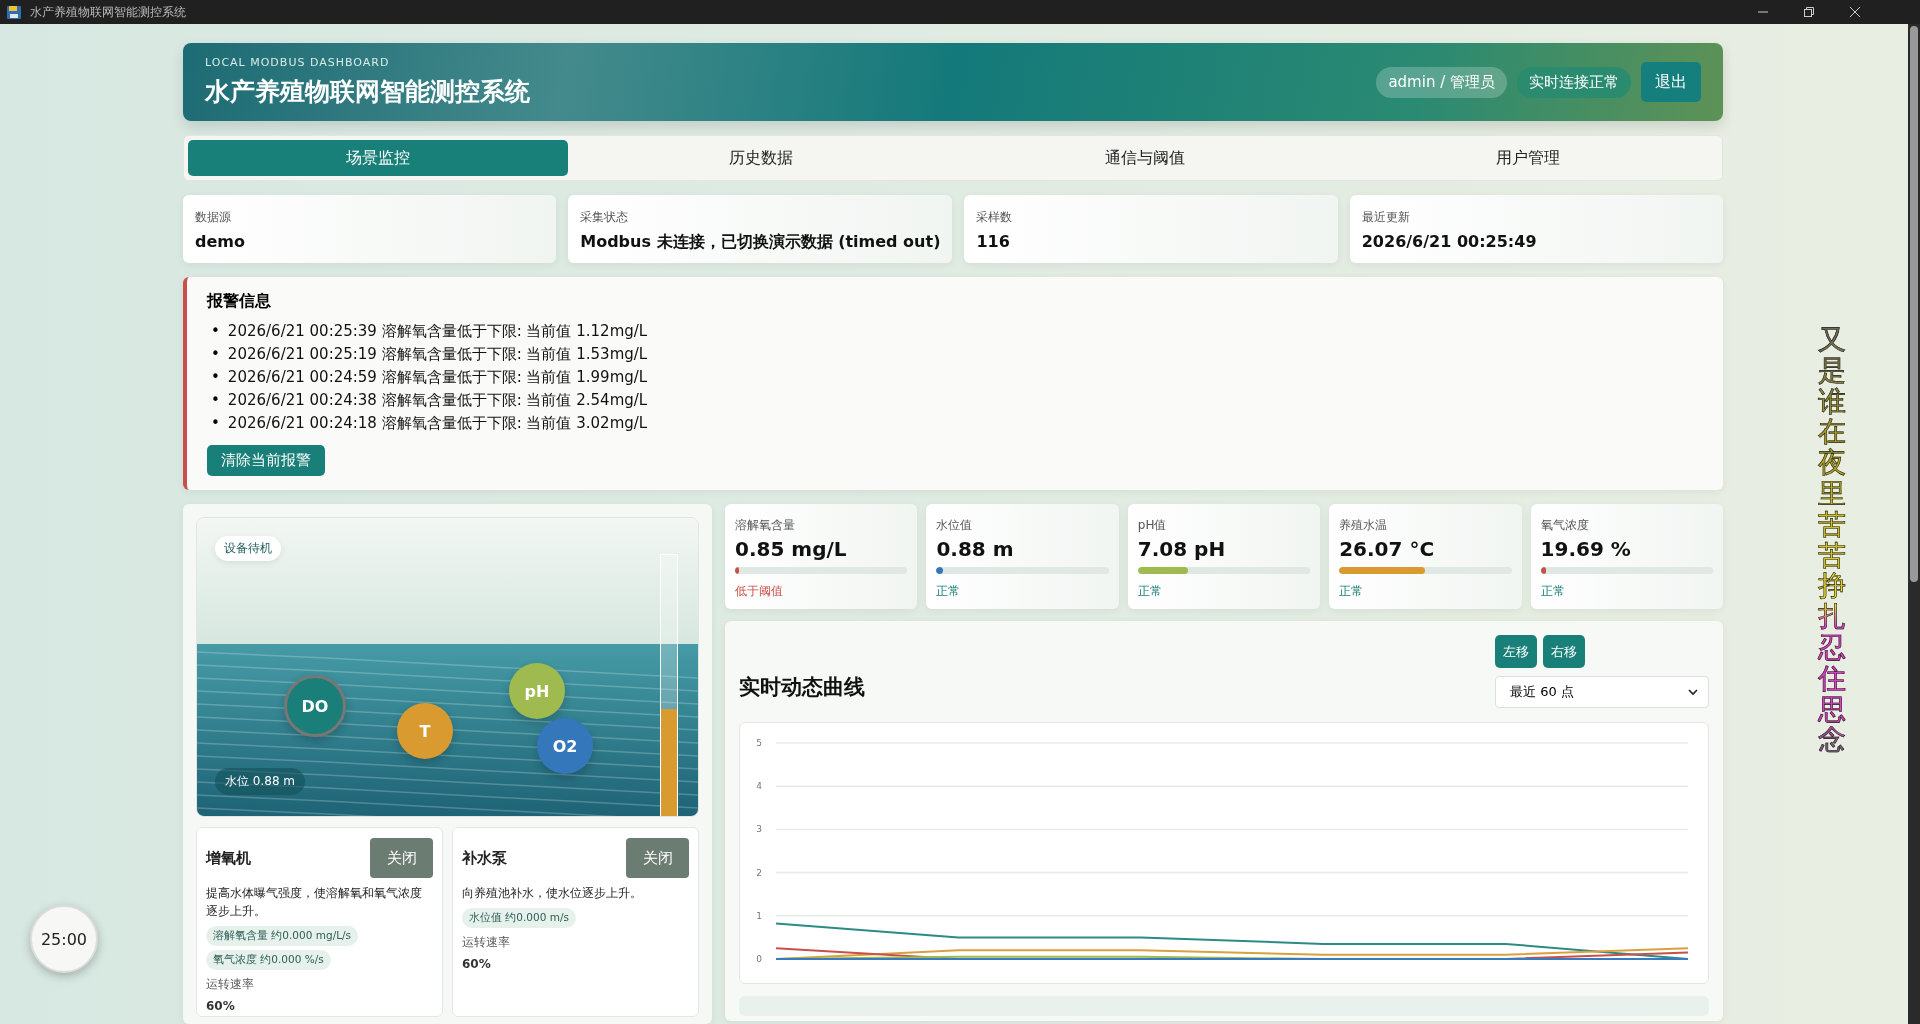 This screenshot has height=1024, width=1920. What do you see at coordinates (268, 960) in the screenshot?
I see `rate-chip: 氧气浓度 约0.000 %/s` at bounding box center [268, 960].